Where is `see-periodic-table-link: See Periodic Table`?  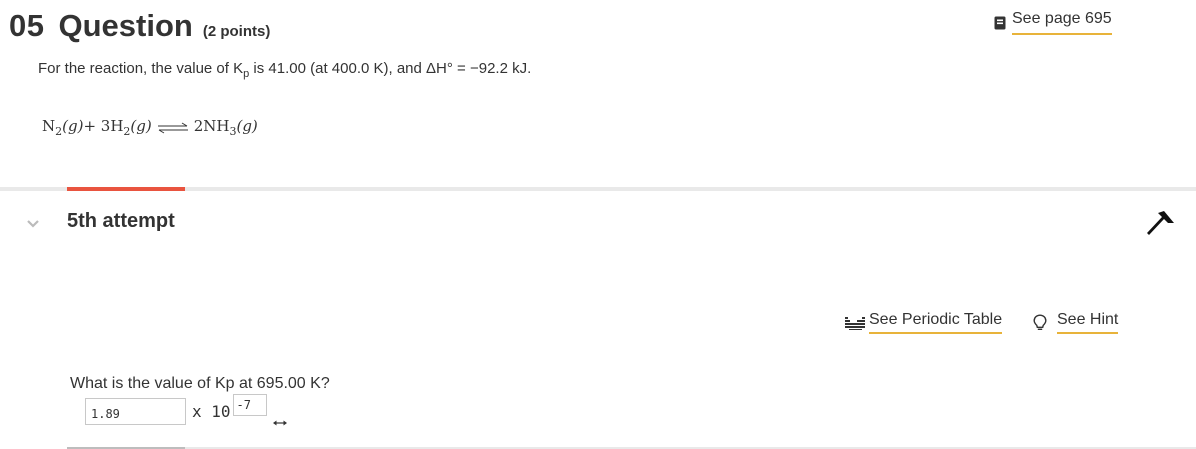 see-periodic-table-link: See Periodic Table is located at coordinates (924, 322).